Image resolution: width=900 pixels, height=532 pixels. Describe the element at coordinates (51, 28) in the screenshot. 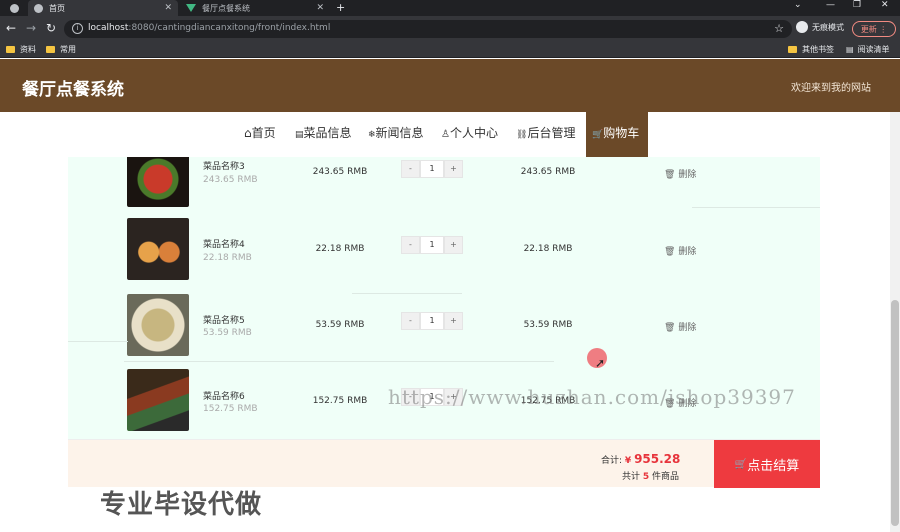

I see `reload-icon: ↻` at that location.